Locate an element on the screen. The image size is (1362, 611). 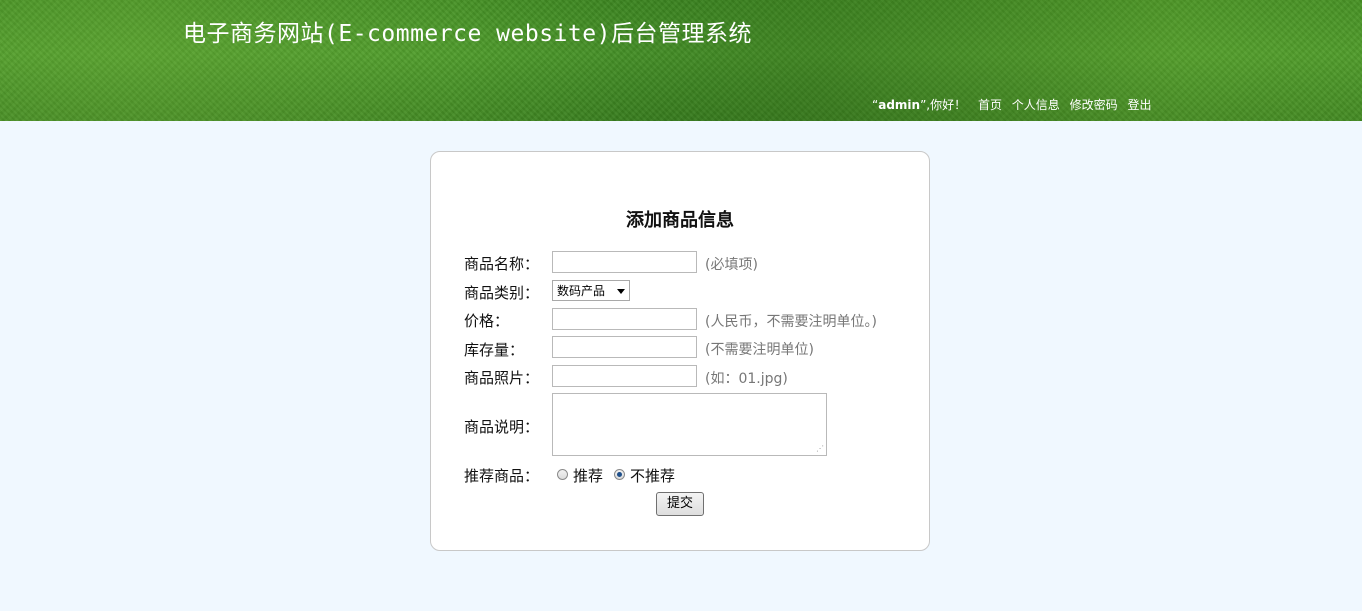
user-greeting: “admin”,你好！ is located at coordinates (919, 105).